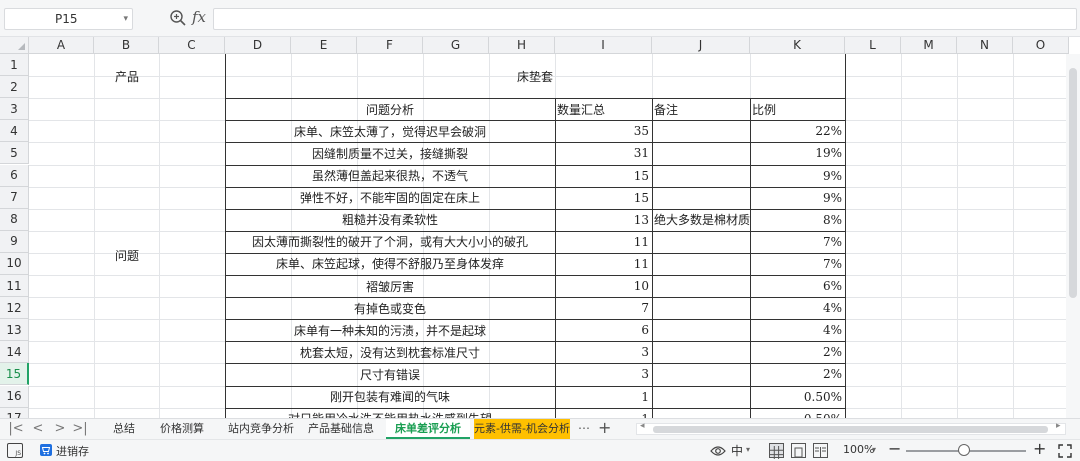  I want to click on zoom-formula-icon, so click(178, 18).